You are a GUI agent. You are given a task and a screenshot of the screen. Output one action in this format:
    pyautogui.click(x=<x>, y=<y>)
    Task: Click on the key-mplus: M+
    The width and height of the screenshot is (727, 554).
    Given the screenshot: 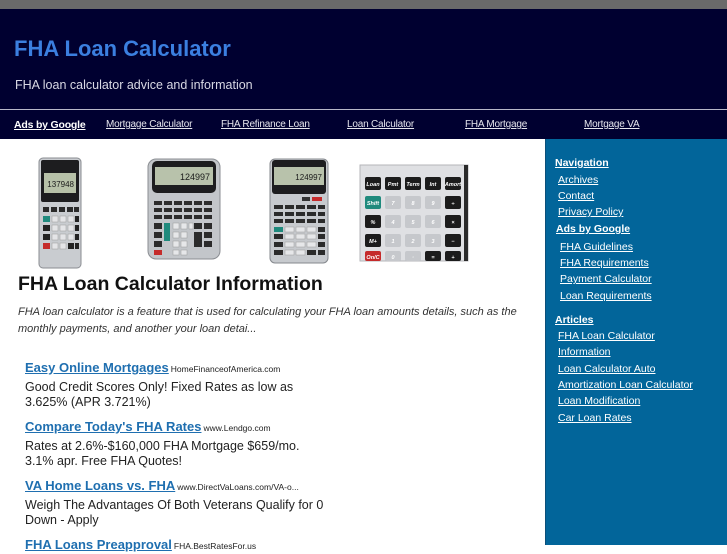 What is the action you would take?
    pyautogui.click(x=373, y=242)
    